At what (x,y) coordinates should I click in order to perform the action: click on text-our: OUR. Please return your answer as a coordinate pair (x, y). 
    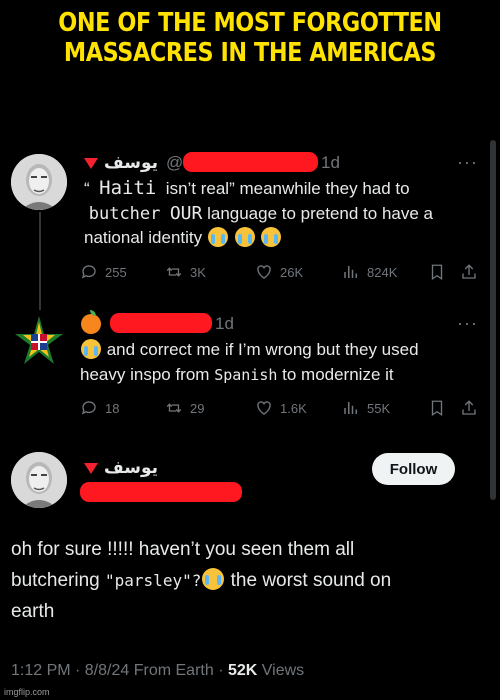
    Looking at the image, I should click on (186, 213).